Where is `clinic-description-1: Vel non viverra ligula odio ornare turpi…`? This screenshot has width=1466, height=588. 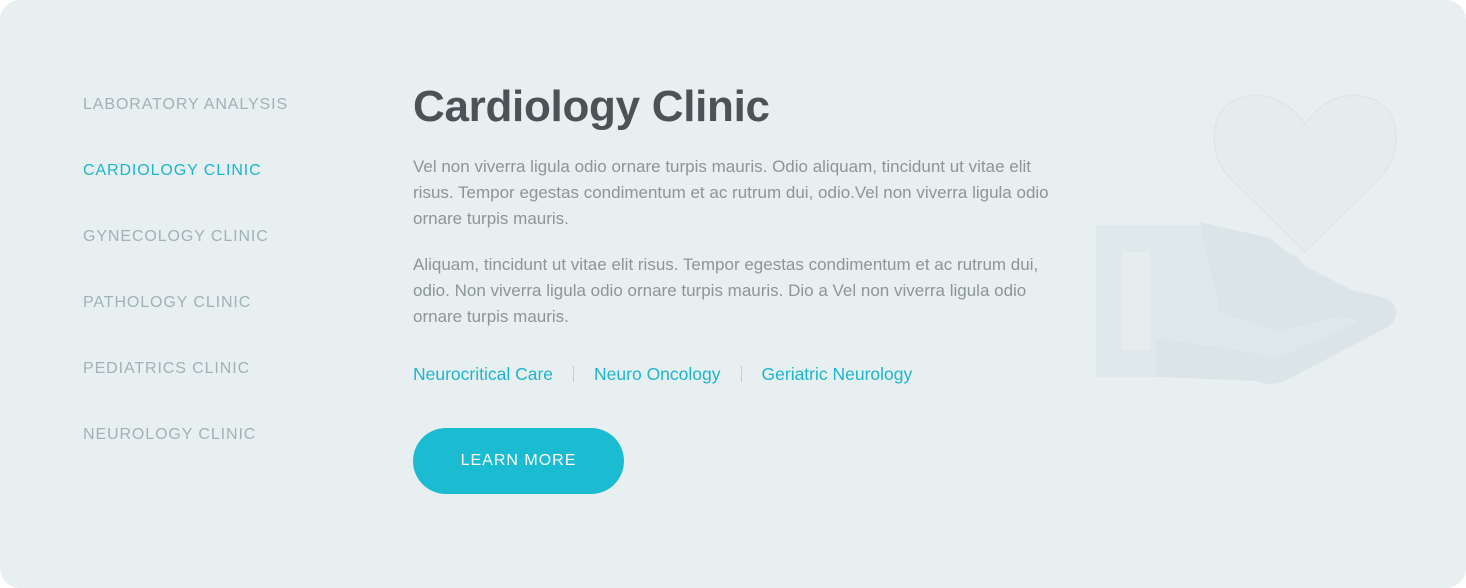 clinic-description-1: Vel non viverra ligula odio ornare turpi… is located at coordinates (731, 192).